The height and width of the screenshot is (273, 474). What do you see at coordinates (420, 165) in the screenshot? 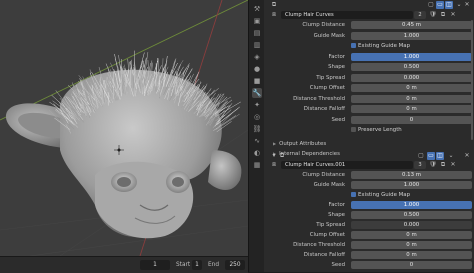
I see `node-group-users: 3` at bounding box center [420, 165].